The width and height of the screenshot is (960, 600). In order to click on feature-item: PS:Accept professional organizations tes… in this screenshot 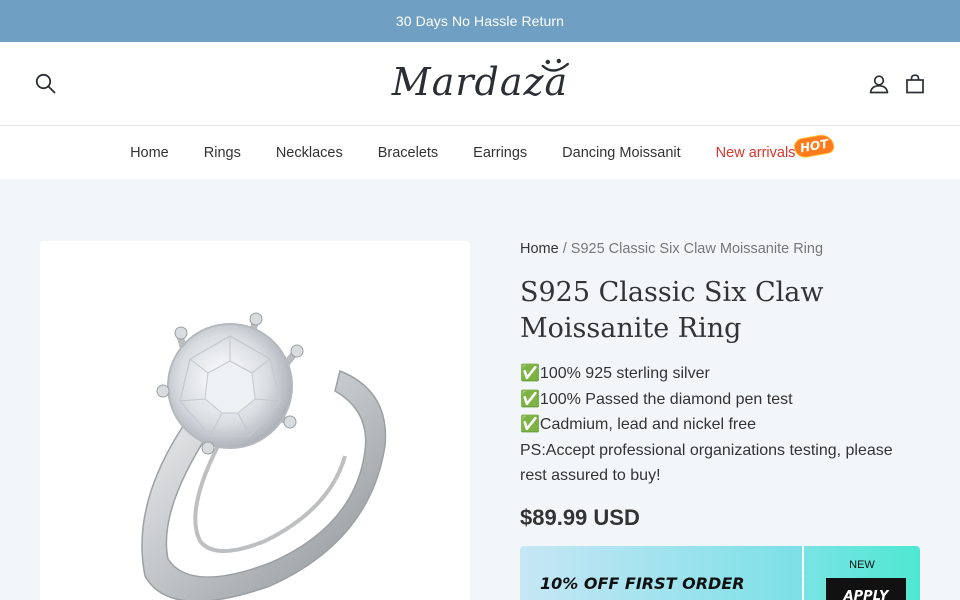, I will do `click(706, 463)`.